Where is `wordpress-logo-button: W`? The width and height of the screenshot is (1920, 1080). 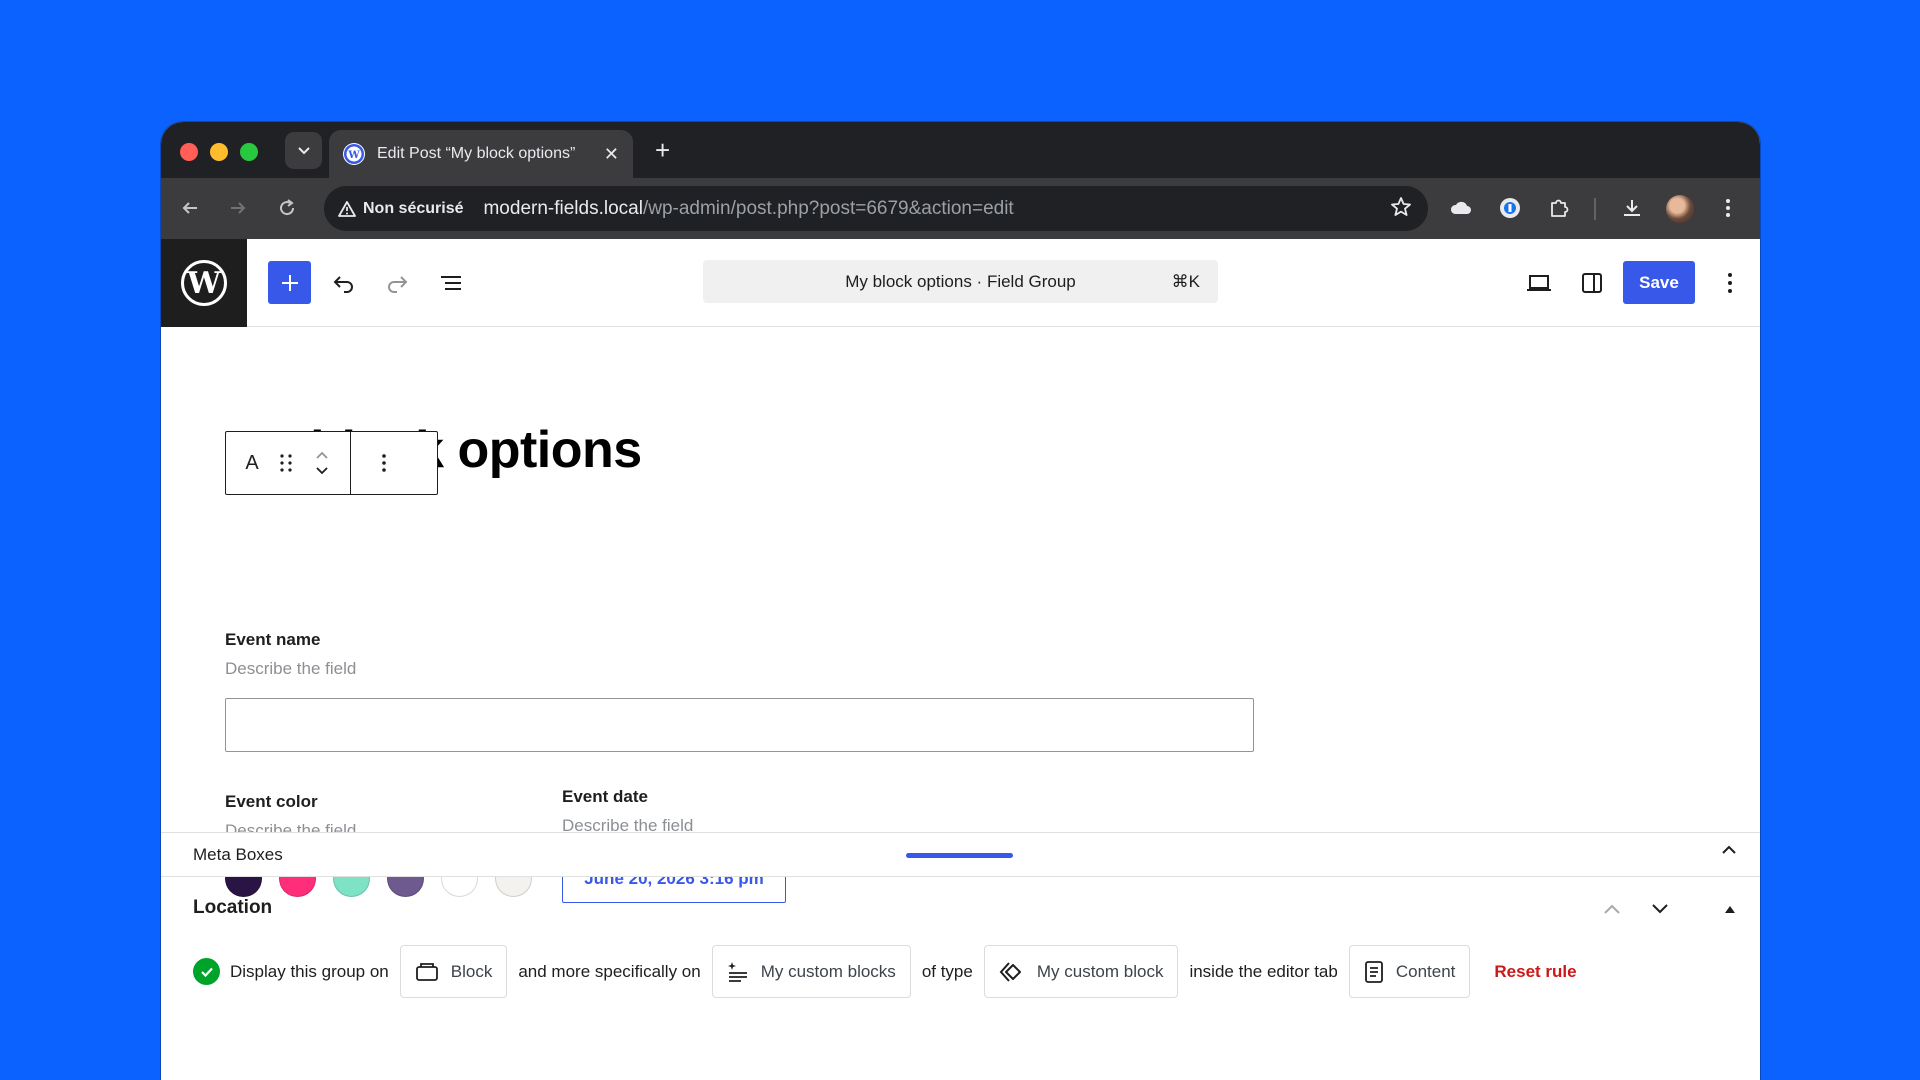
wordpress-logo-button: W is located at coordinates (204, 283).